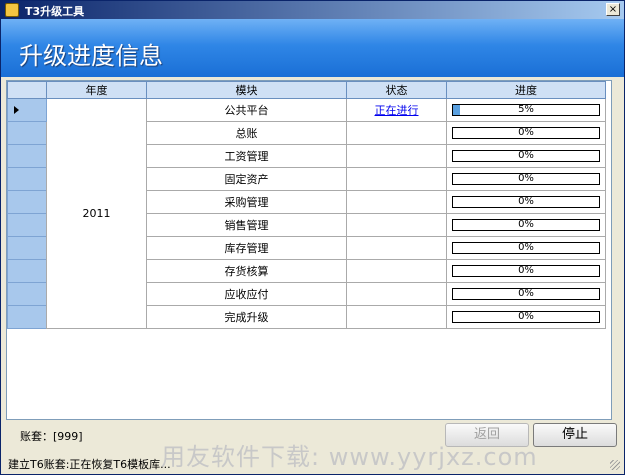 Image resolution: width=625 pixels, height=475 pixels. I want to click on account-label: 账套：[999], so click(51, 436).